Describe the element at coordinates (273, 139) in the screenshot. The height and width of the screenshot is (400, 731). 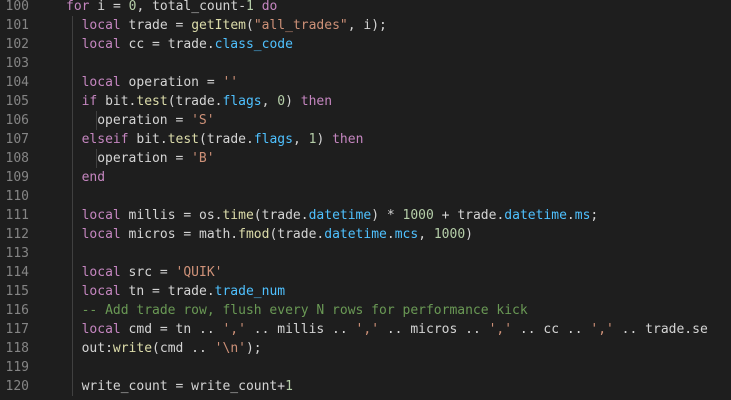
I see `code-token: flags` at that location.